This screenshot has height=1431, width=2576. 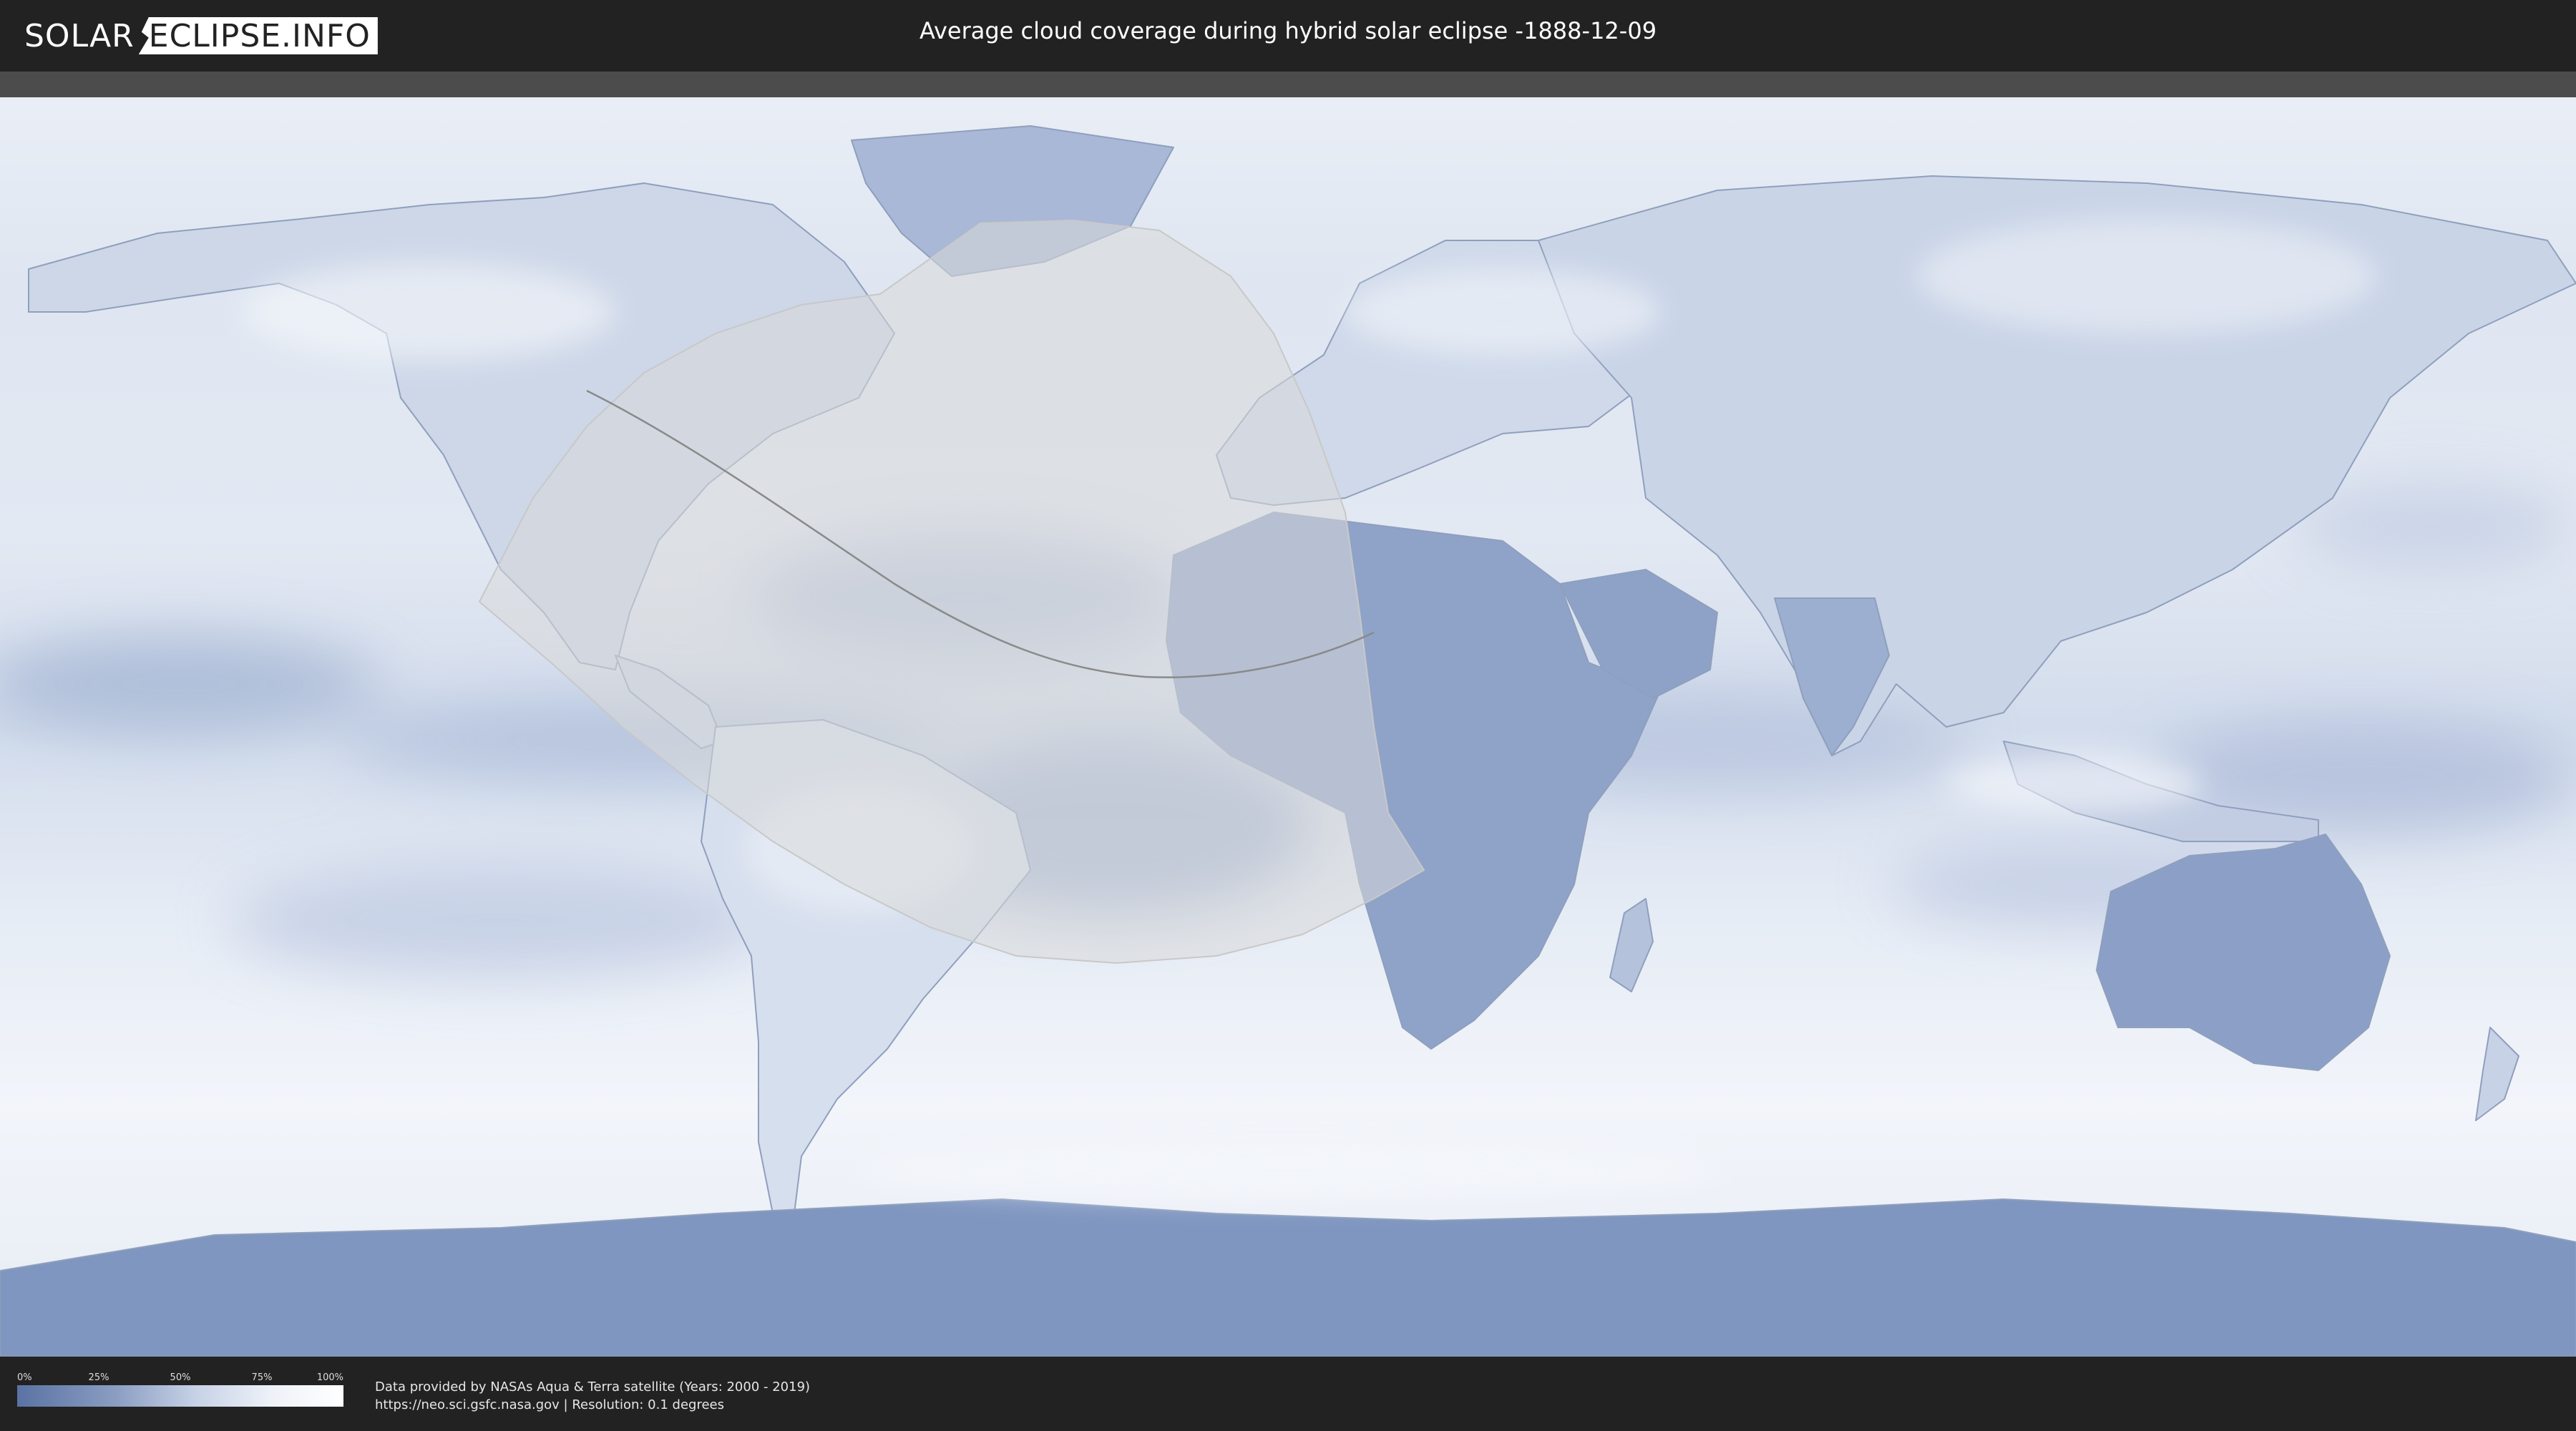 What do you see at coordinates (1288, 84) in the screenshot?
I see `map-top-strip` at bounding box center [1288, 84].